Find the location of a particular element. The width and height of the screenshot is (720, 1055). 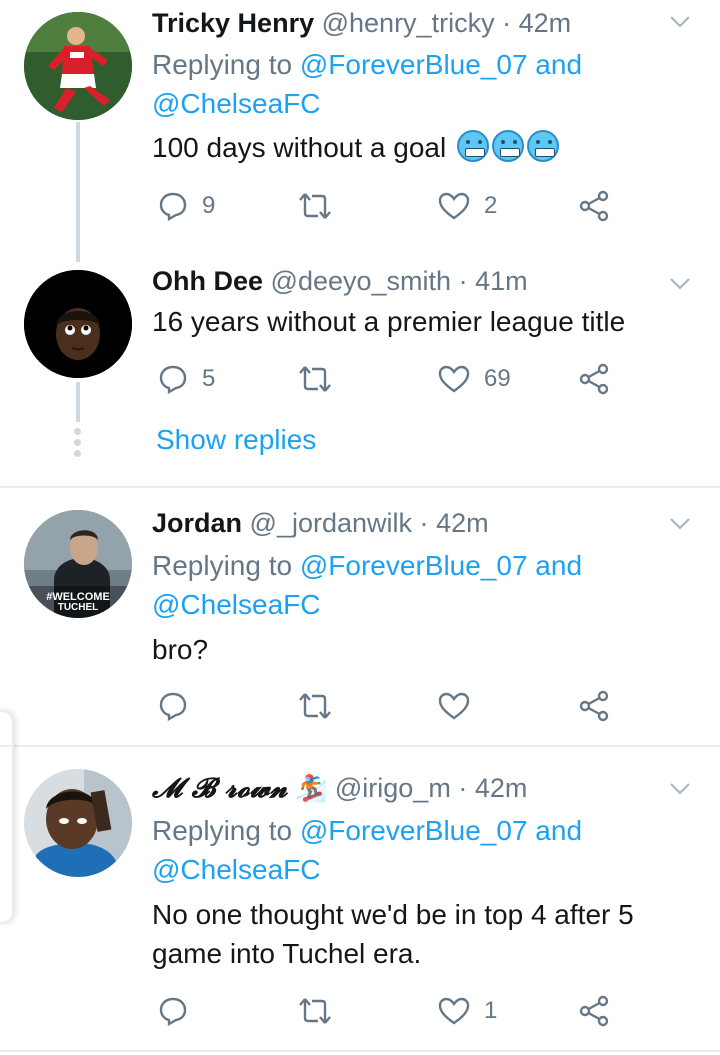

avatar-caption: TUCHEL is located at coordinates (78, 607).